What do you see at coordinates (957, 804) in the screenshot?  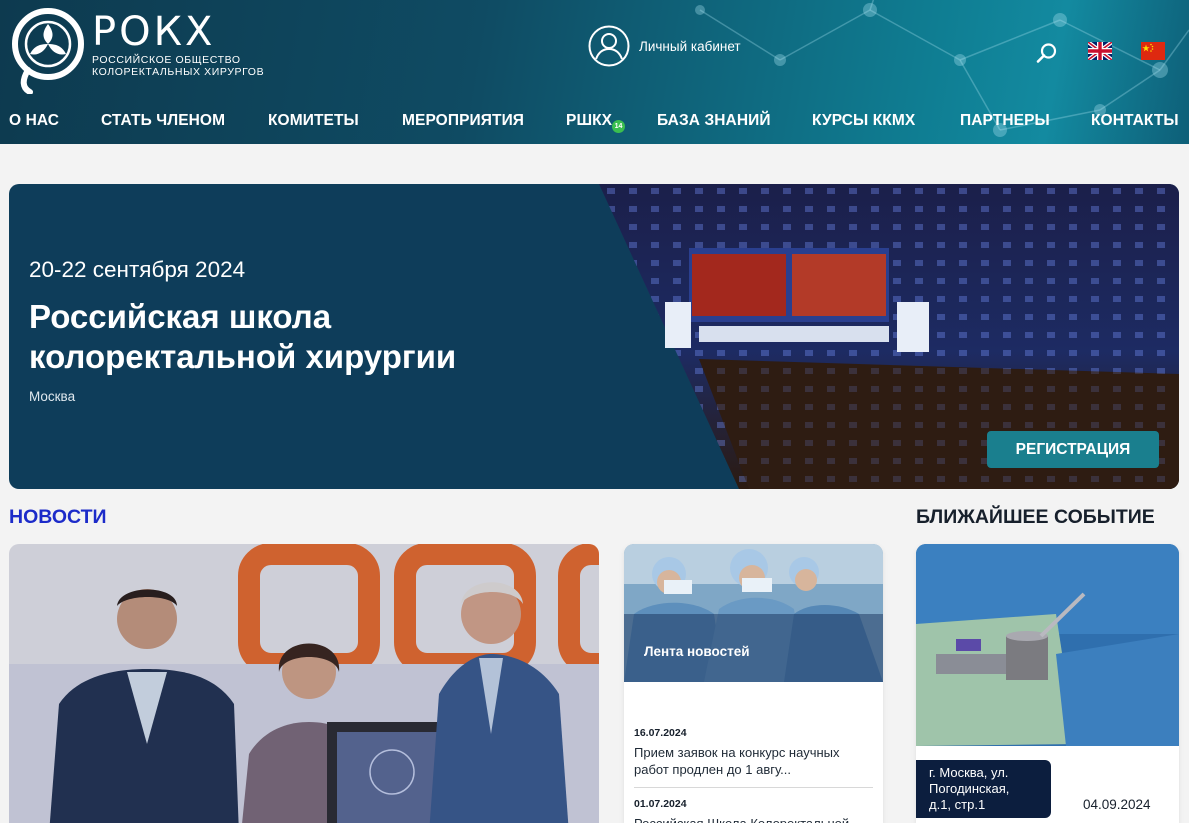 I see `event-address-line3: д.1, стр.1` at bounding box center [957, 804].